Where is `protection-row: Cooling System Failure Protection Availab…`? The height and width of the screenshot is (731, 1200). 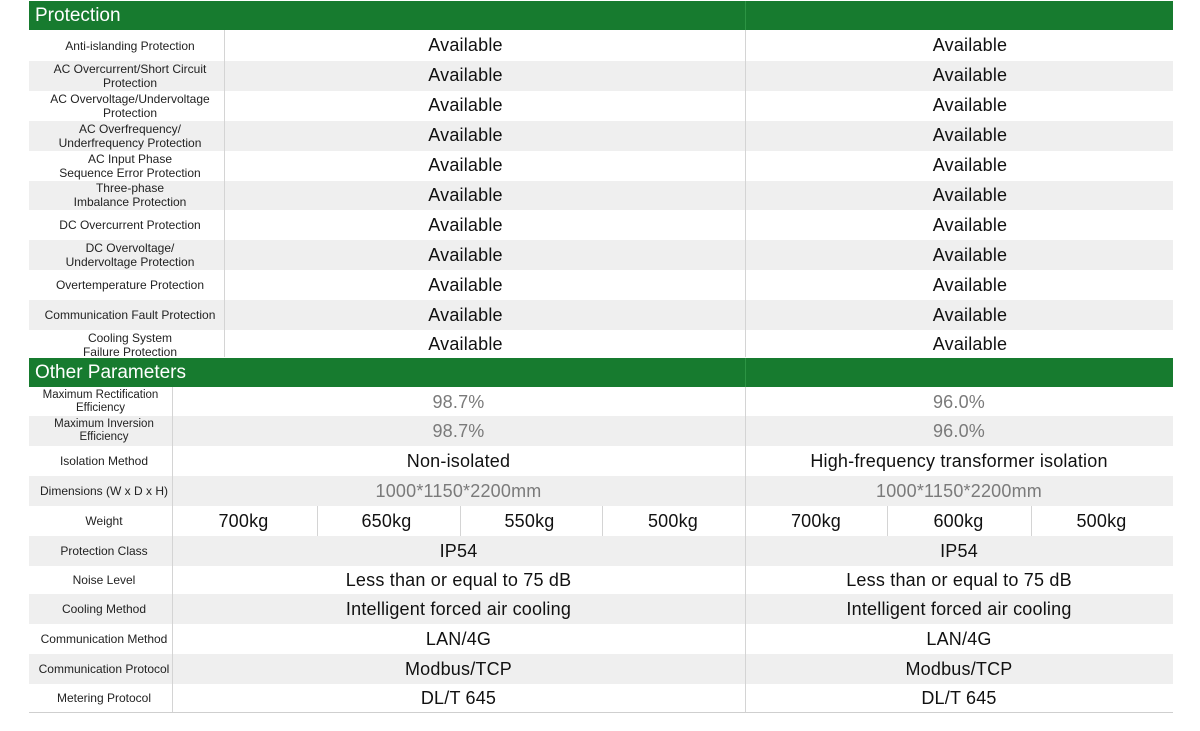
protection-row: Cooling System Failure Protection Availab… is located at coordinates (601, 345).